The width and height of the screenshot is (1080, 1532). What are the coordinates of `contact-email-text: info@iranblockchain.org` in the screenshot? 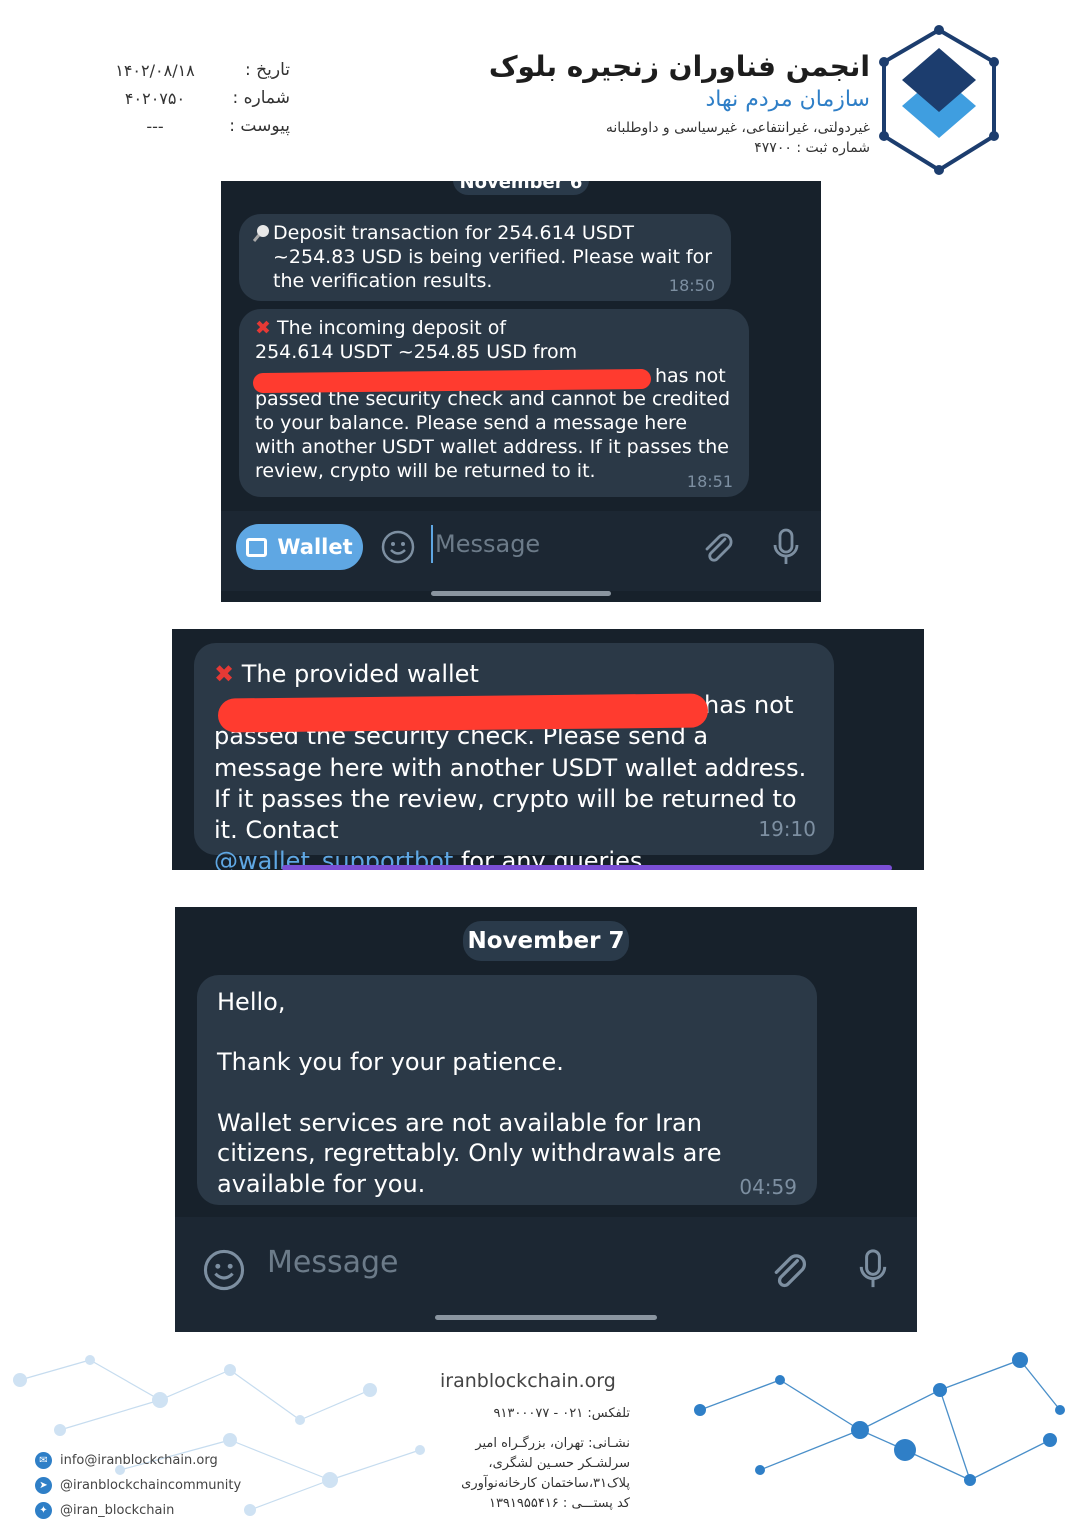 It's located at (139, 1460).